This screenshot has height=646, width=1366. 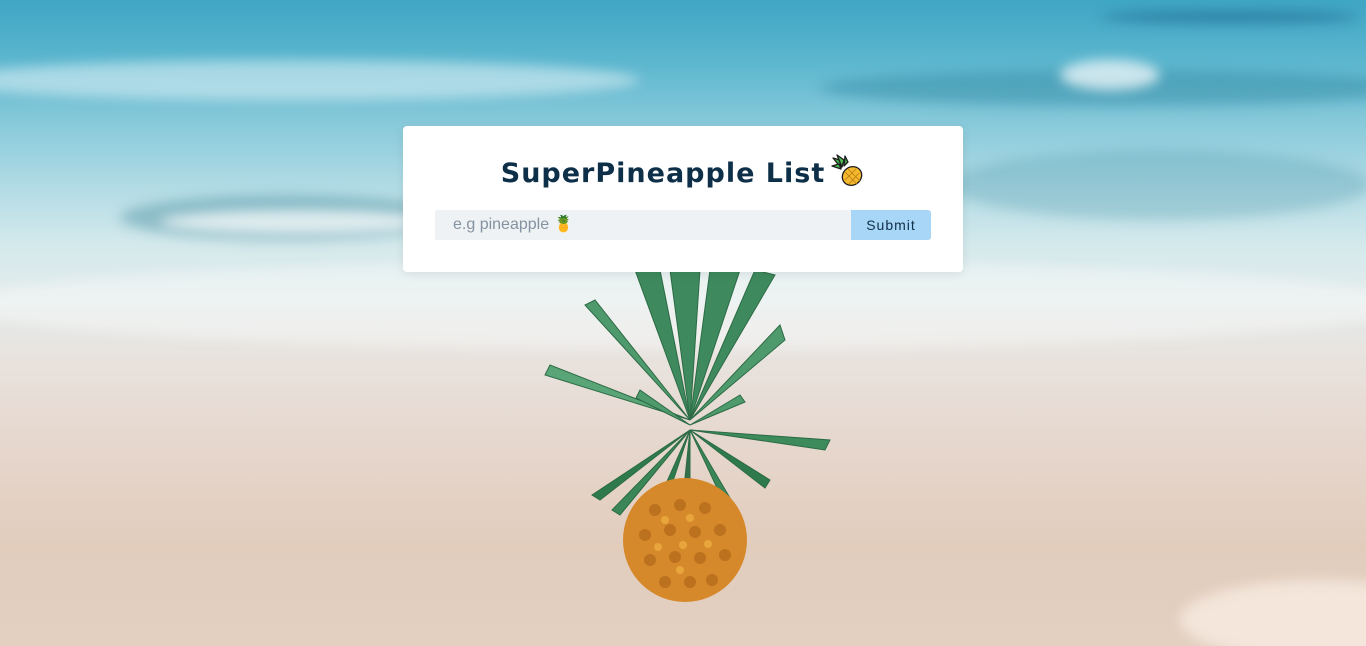 What do you see at coordinates (891, 225) in the screenshot?
I see `submit-button: Submit` at bounding box center [891, 225].